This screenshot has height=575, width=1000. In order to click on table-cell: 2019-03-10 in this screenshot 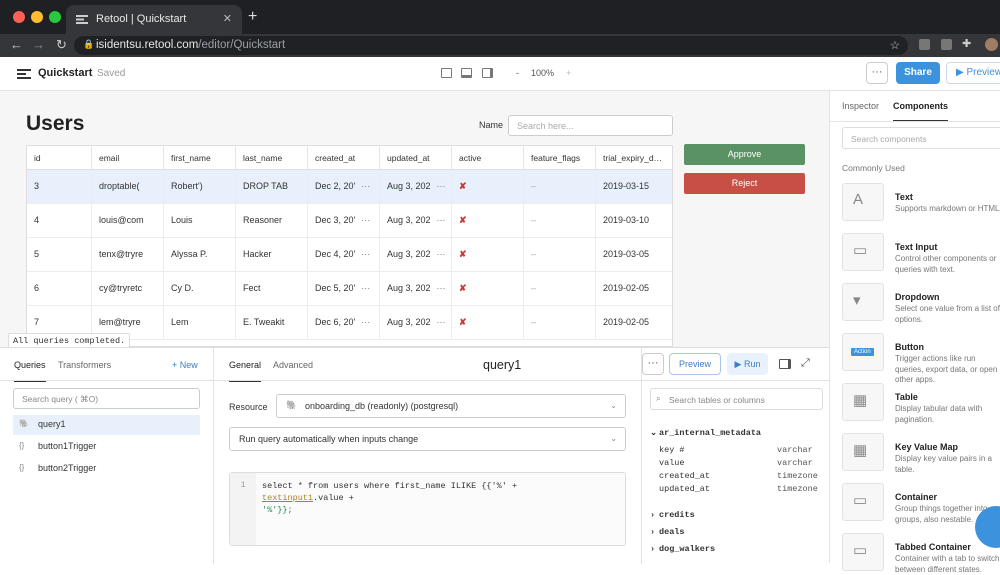, I will do `click(634, 221)`.